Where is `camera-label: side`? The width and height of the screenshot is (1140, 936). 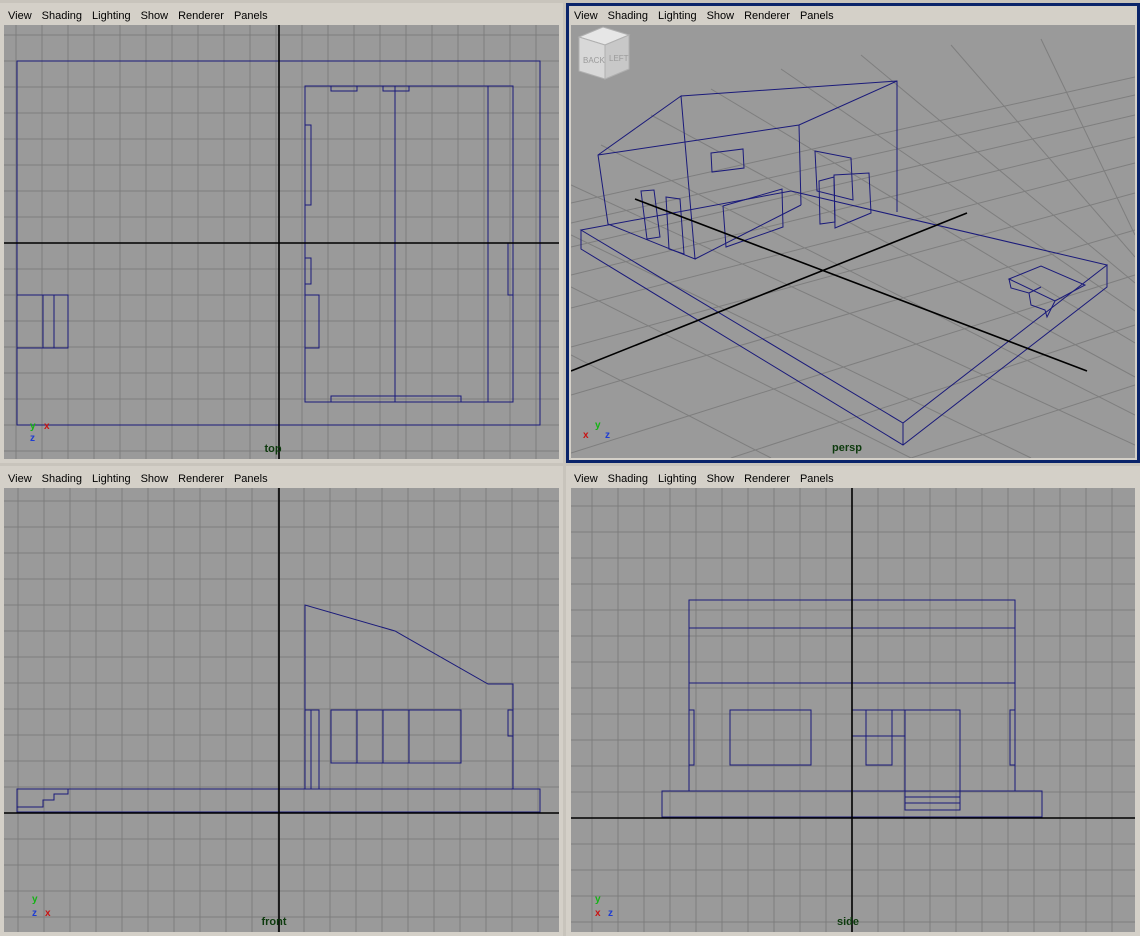 camera-label: side is located at coordinates (848, 922).